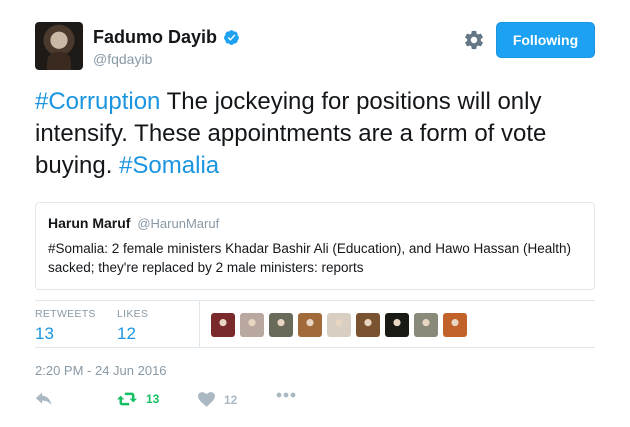  What do you see at coordinates (138, 399) in the screenshot?
I see `retweet-button: 13` at bounding box center [138, 399].